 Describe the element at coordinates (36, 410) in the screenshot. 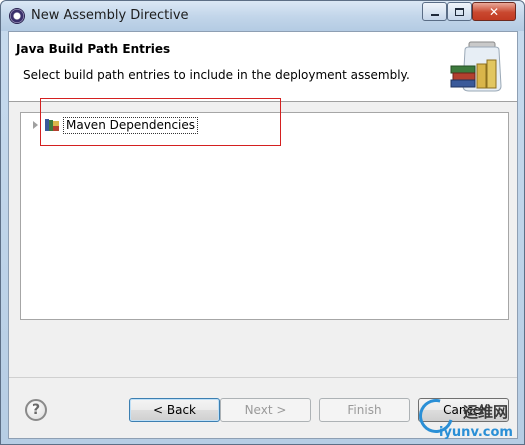

I see `help-button: ?` at that location.